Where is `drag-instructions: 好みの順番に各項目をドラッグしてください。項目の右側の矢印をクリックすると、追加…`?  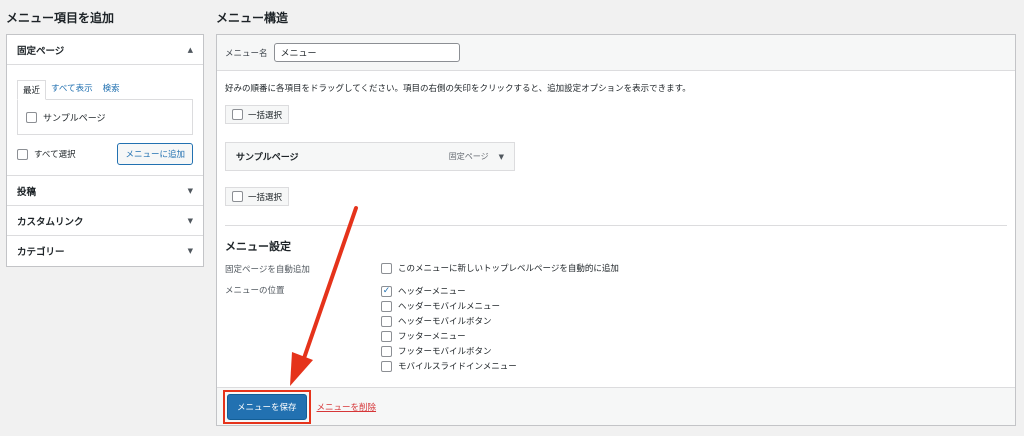 drag-instructions: 好みの順番に各項目をドラッグしてください。項目の右側の矢印をクリックすると、追加… is located at coordinates (458, 89).